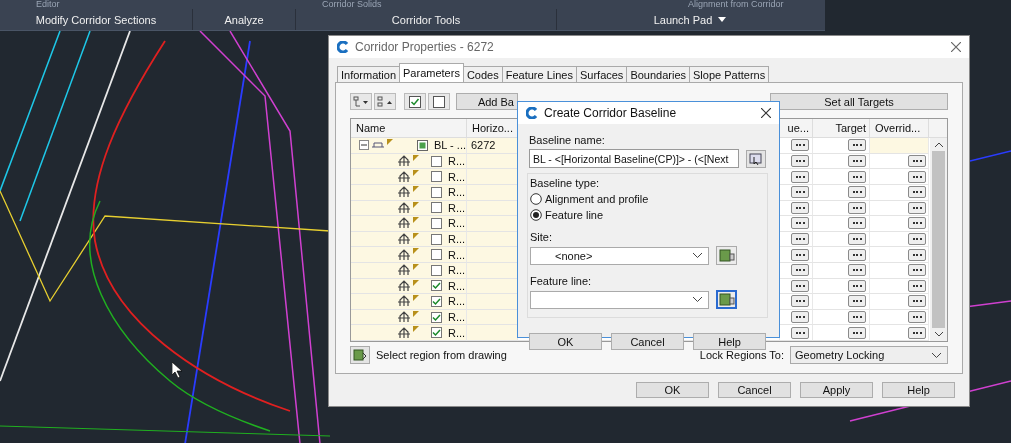  What do you see at coordinates (487, 102) in the screenshot?
I see `add-baseline-button: Add Ba` at bounding box center [487, 102].